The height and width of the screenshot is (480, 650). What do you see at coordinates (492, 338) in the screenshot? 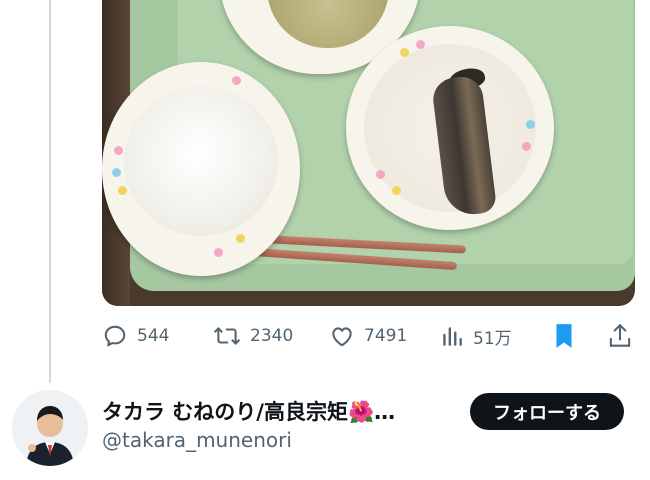
I see `views-count: 51万` at bounding box center [492, 338].